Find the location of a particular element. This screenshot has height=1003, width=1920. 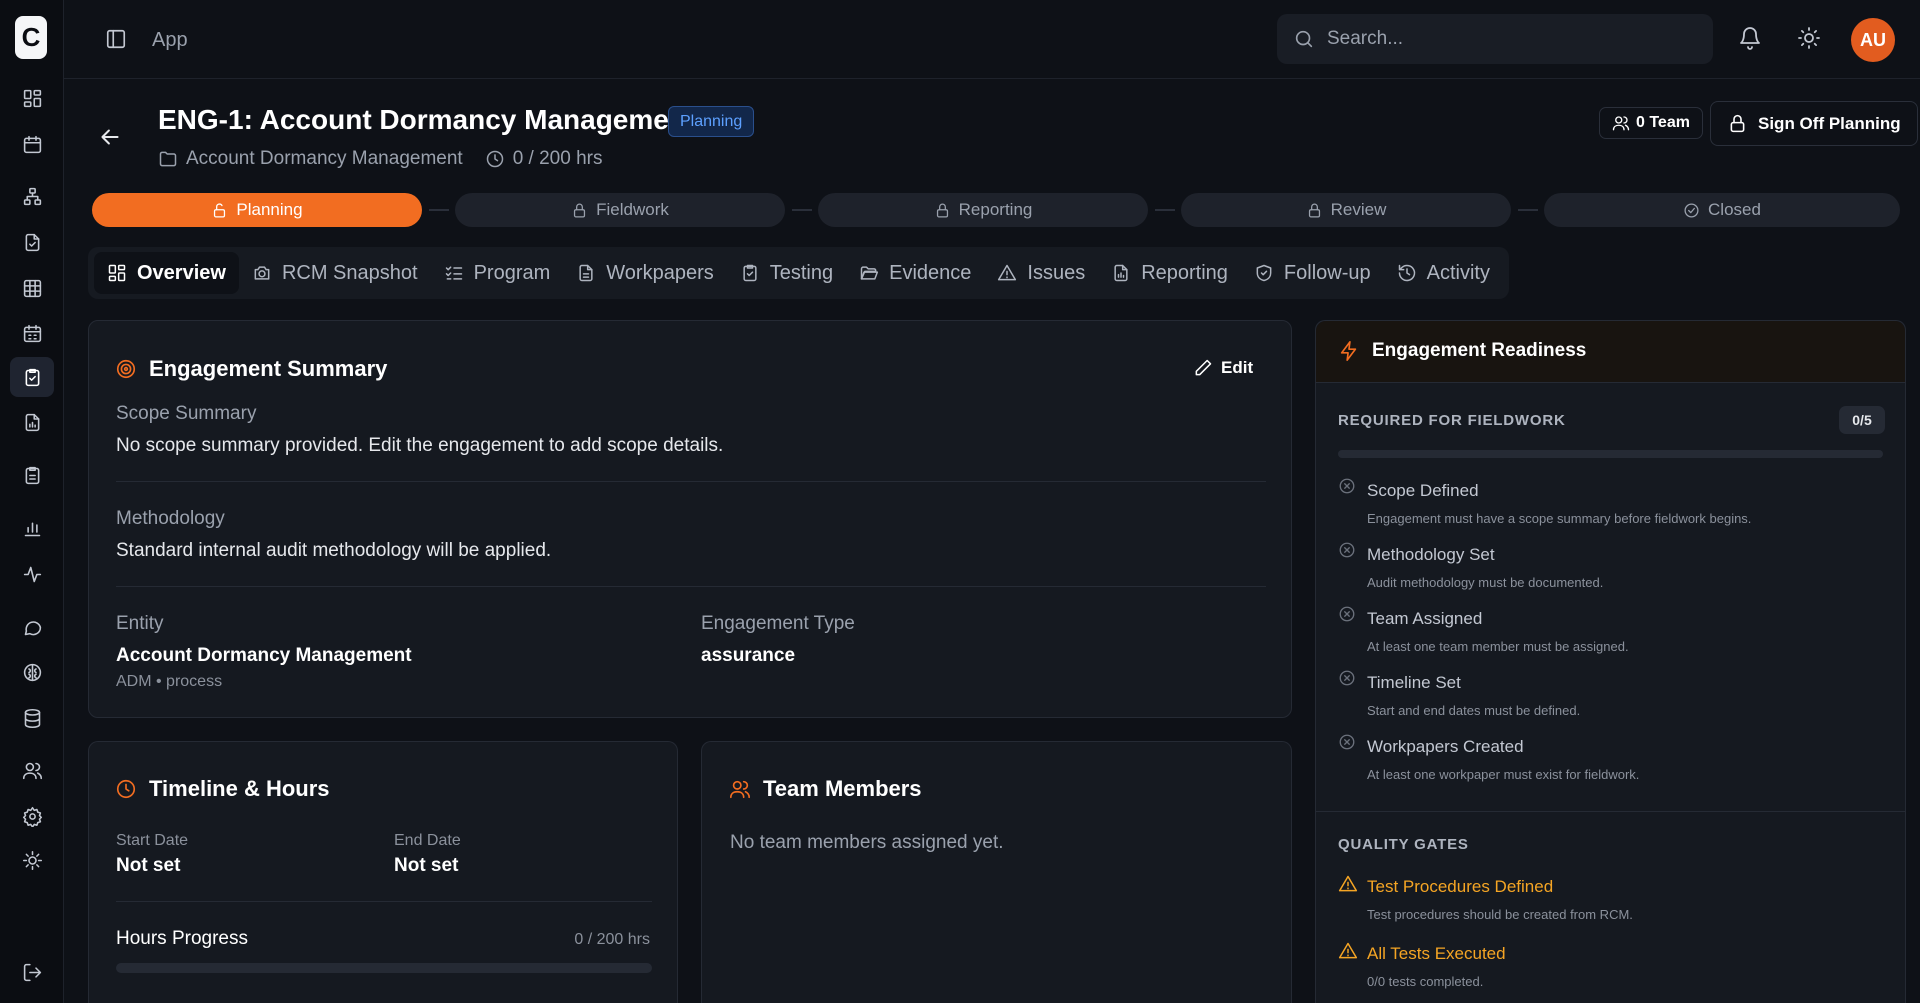

hours-summary: 0 / 200 hrs is located at coordinates (557, 158).